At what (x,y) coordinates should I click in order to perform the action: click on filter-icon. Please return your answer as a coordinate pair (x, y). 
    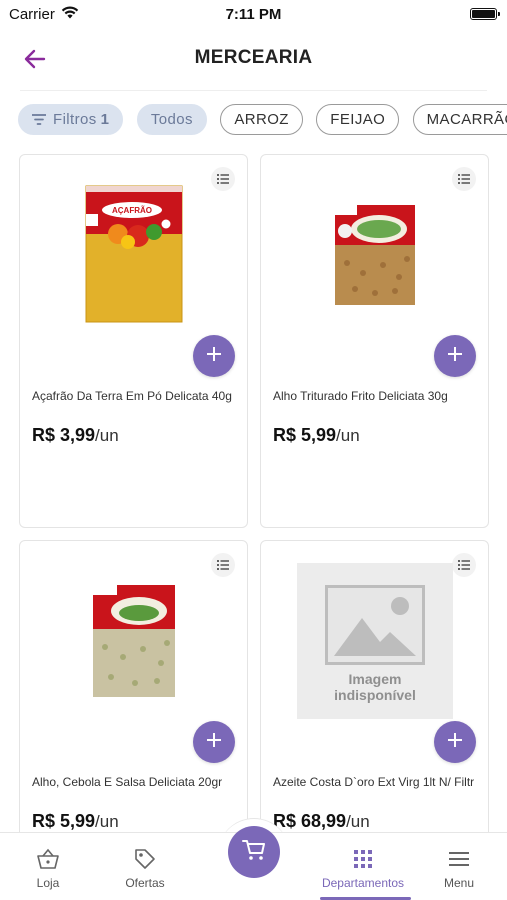
    Looking at the image, I should click on (39, 119).